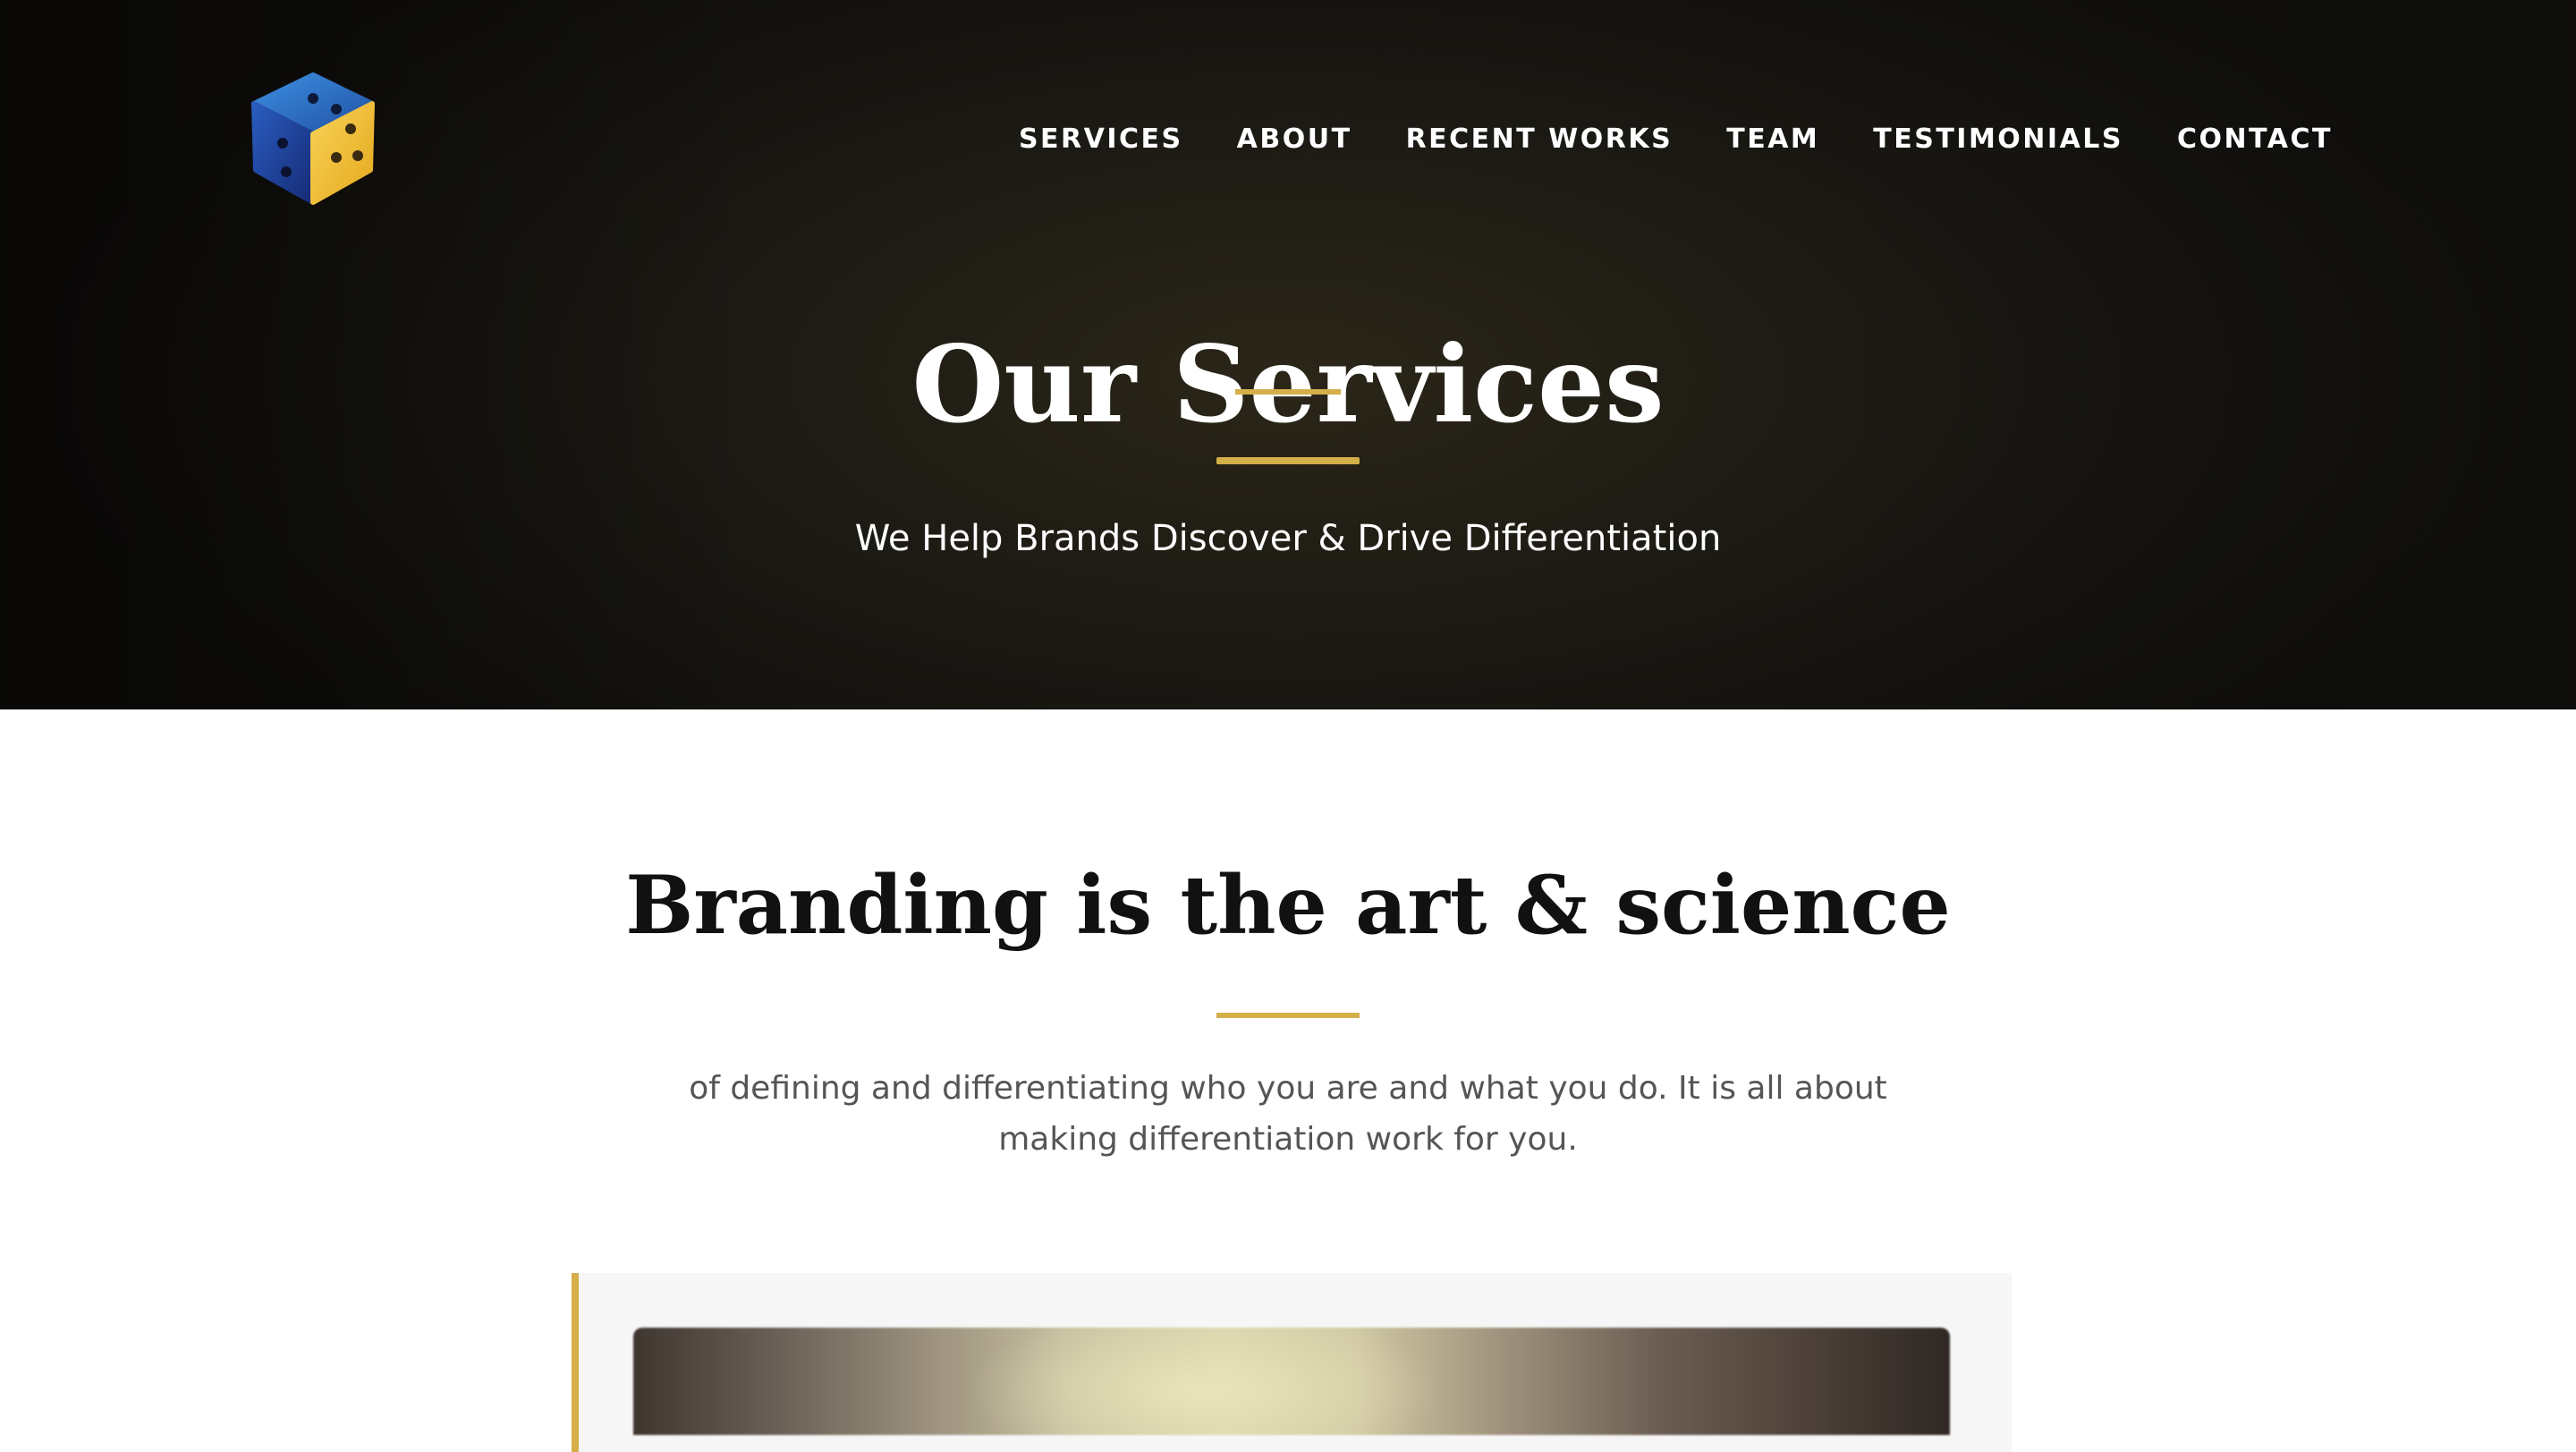  What do you see at coordinates (1288, 384) in the screenshot?
I see `page-title: Our Services` at bounding box center [1288, 384].